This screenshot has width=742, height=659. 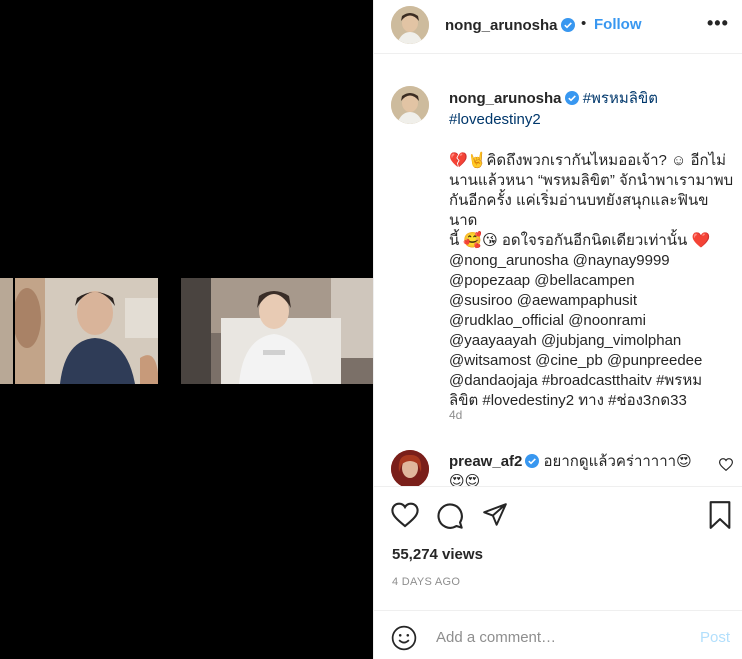 I want to click on caption-line: 💔🤘คิดถึงพวกเรากันไหมออเจ้า? ☺ อีกไม่, so click(x=588, y=160).